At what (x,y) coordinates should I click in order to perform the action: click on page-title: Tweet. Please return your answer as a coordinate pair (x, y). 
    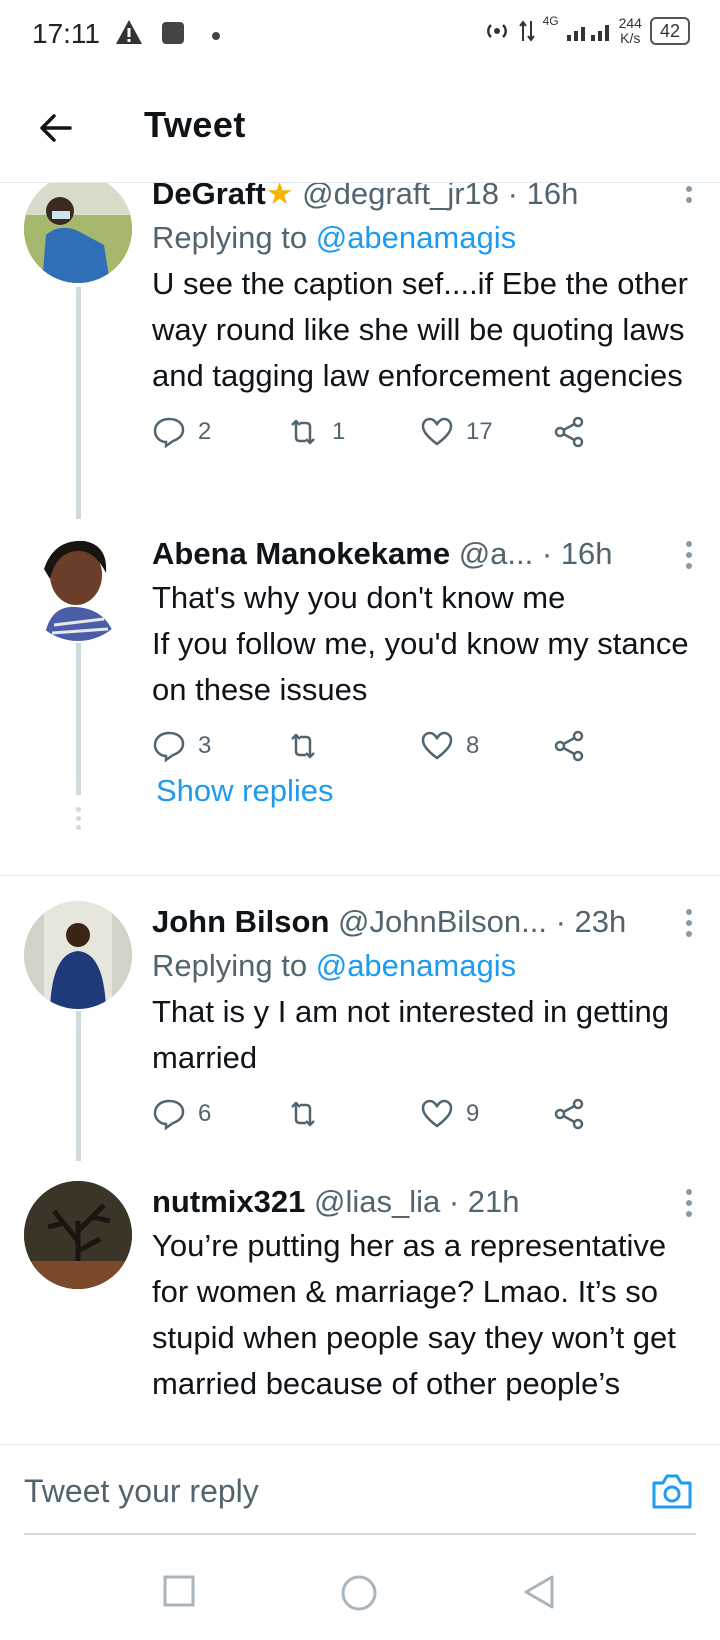
    Looking at the image, I should click on (195, 124).